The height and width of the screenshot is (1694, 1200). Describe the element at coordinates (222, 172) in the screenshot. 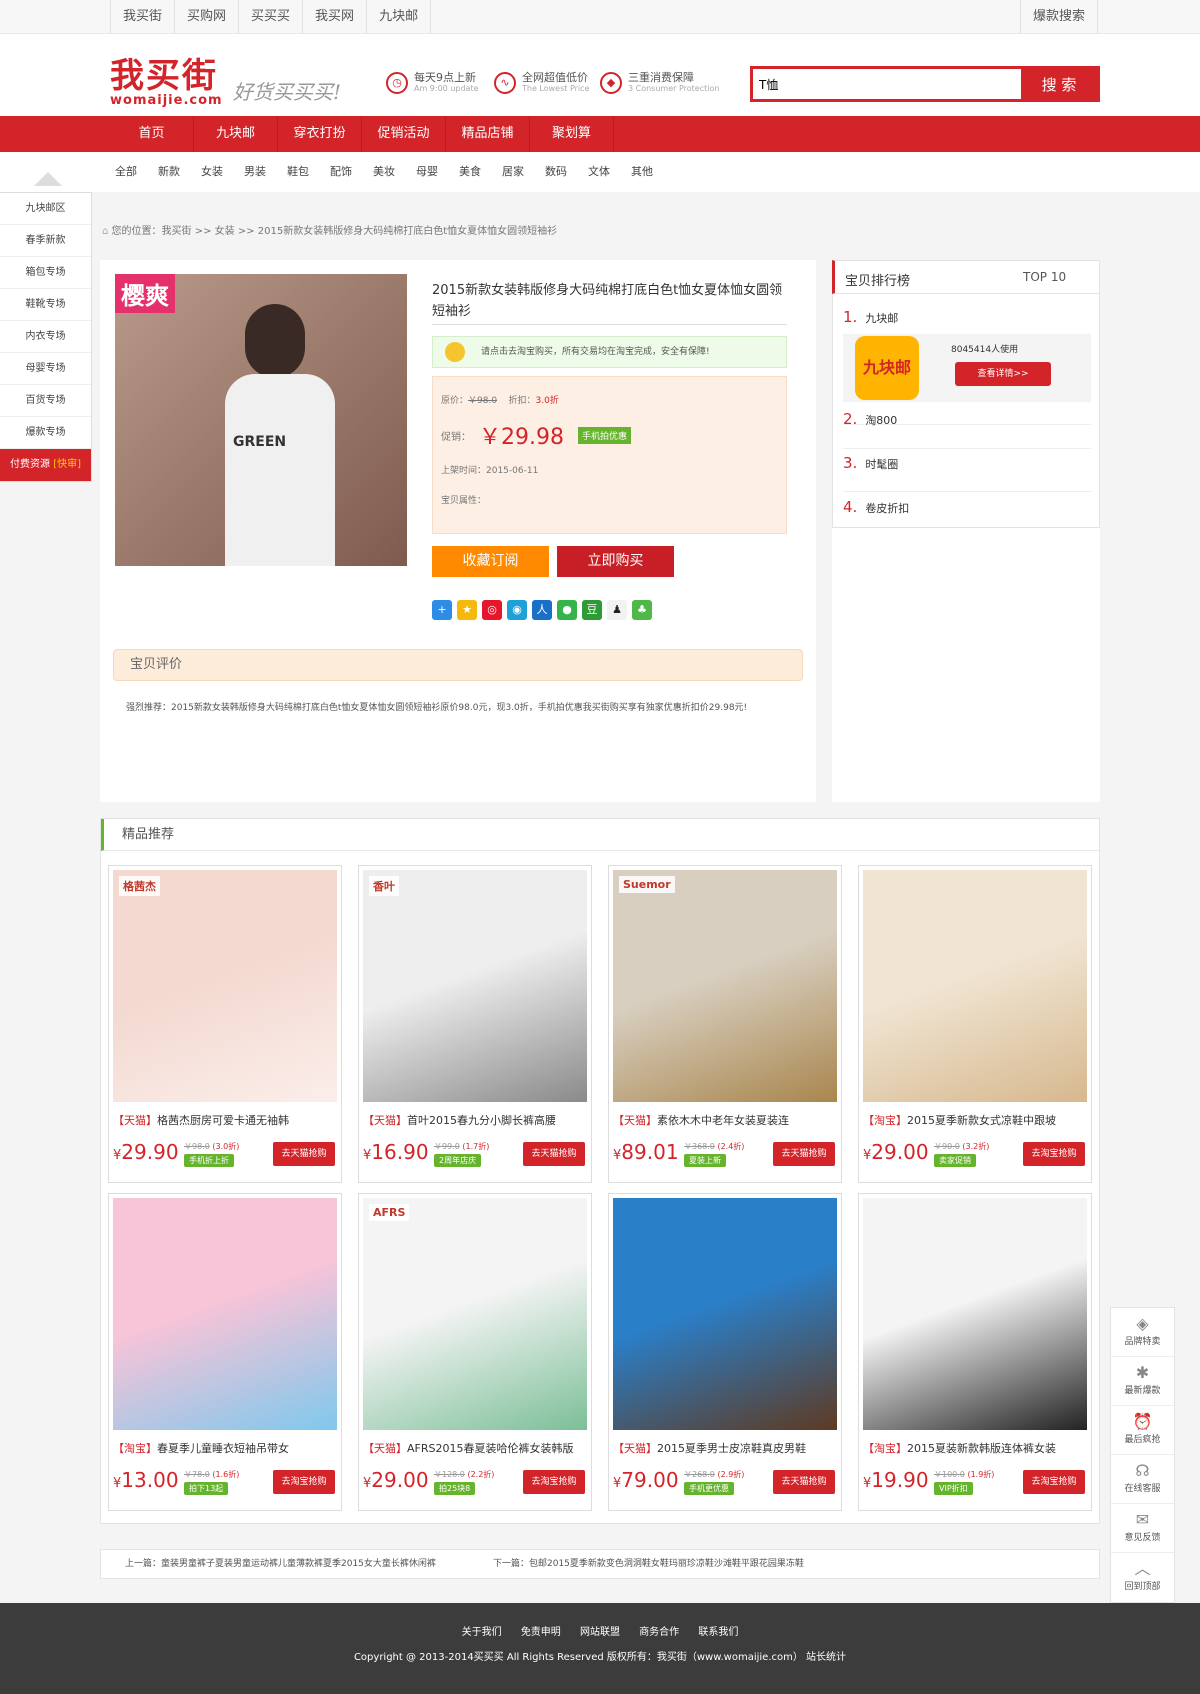

I see `category-item: 女装` at that location.